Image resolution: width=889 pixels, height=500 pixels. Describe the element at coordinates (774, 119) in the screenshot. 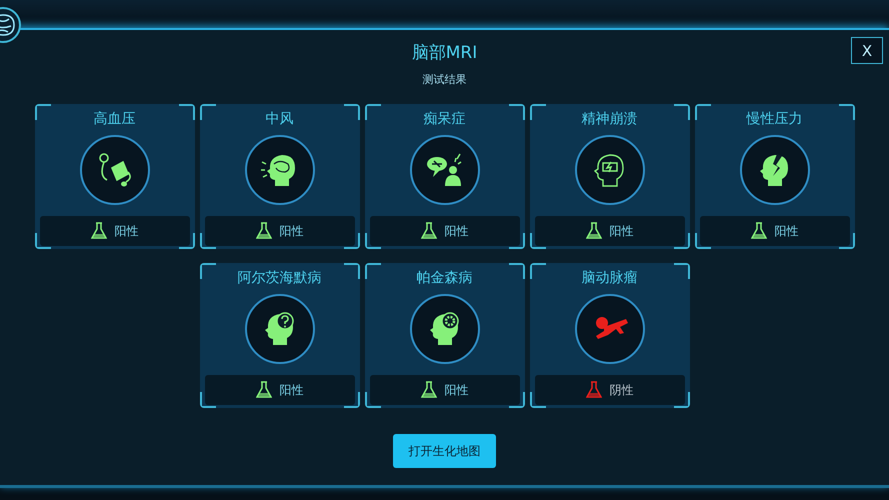

I see `condition-title: 慢性压力` at that location.